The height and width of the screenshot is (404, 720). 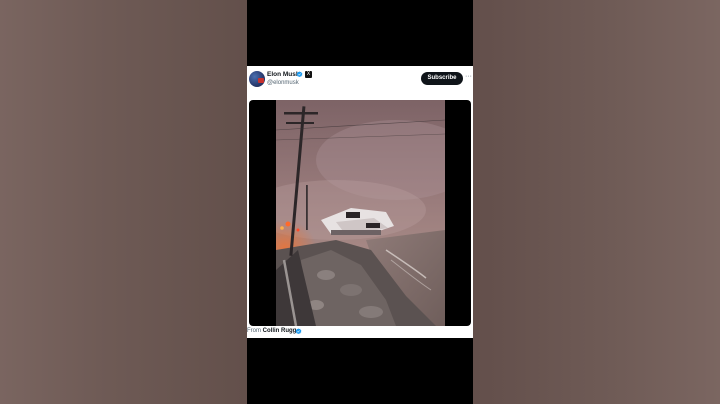 I want to click on author-name: Elon Musk, so click(x=283, y=74).